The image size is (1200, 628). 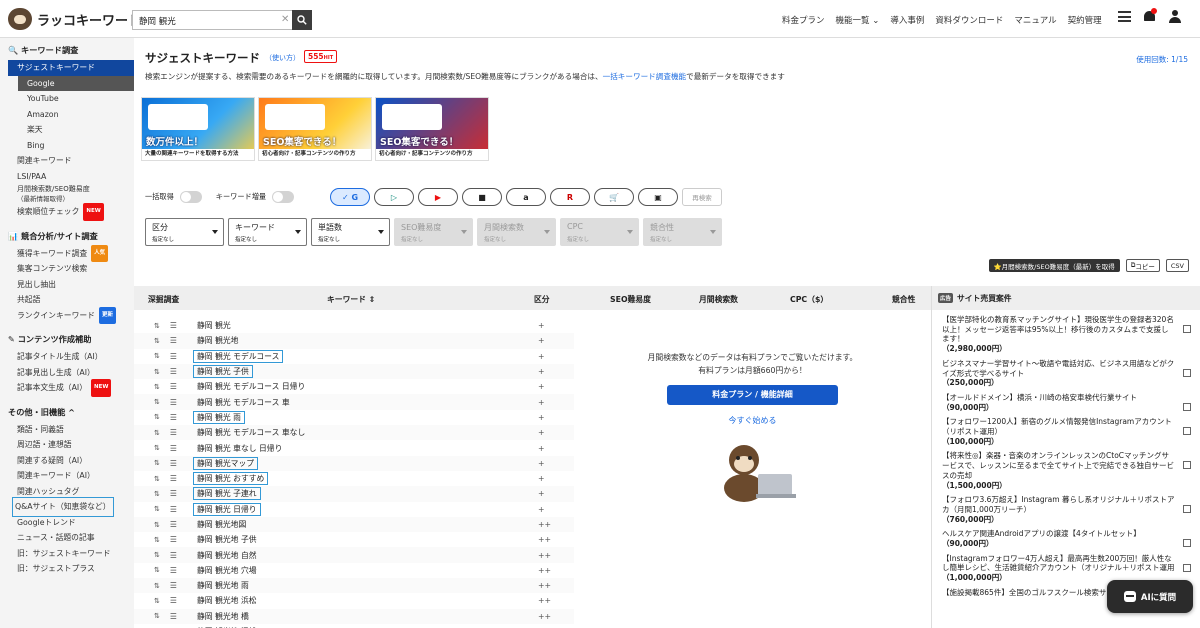 What do you see at coordinates (67, 461) in the screenshot?
I see `sidebar-item-questions-ai: 関連する疑問（AI）` at bounding box center [67, 461].